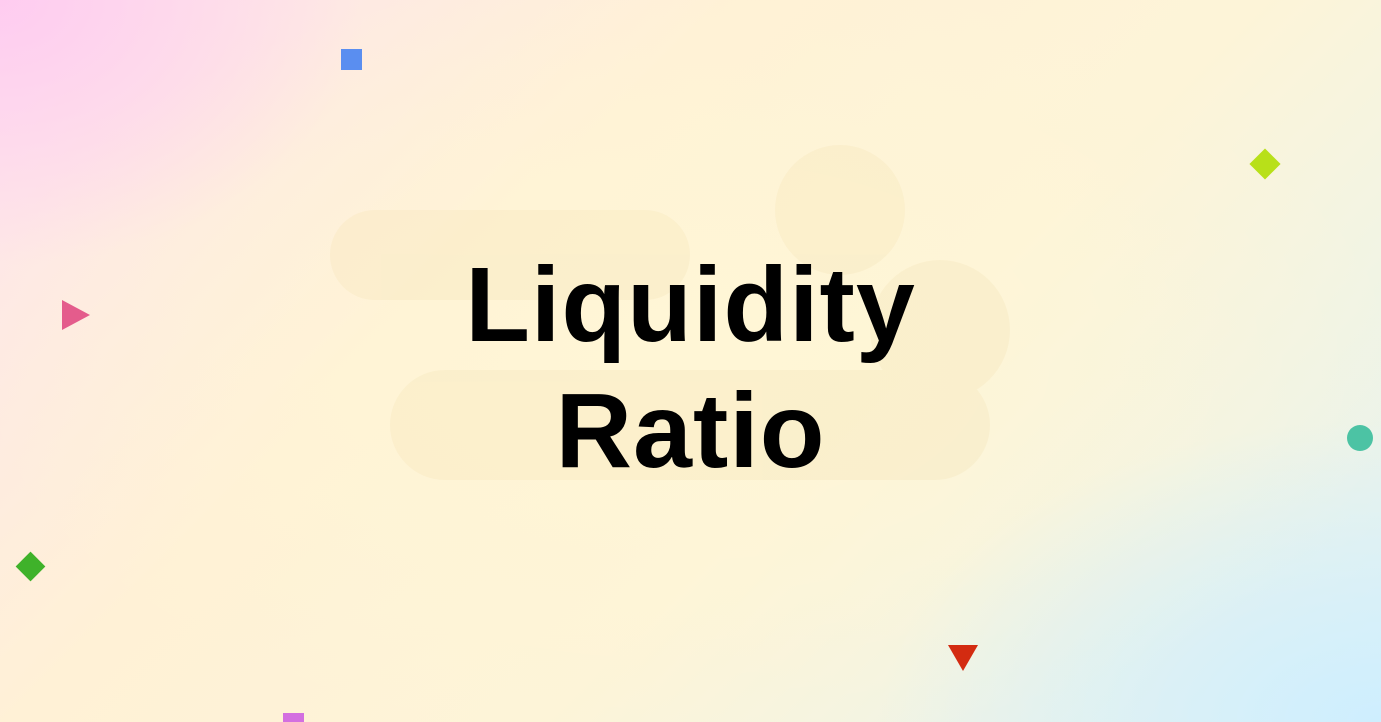 This screenshot has width=1381, height=722. What do you see at coordinates (963, 658) in the screenshot?
I see `red-triangle-icon` at bounding box center [963, 658].